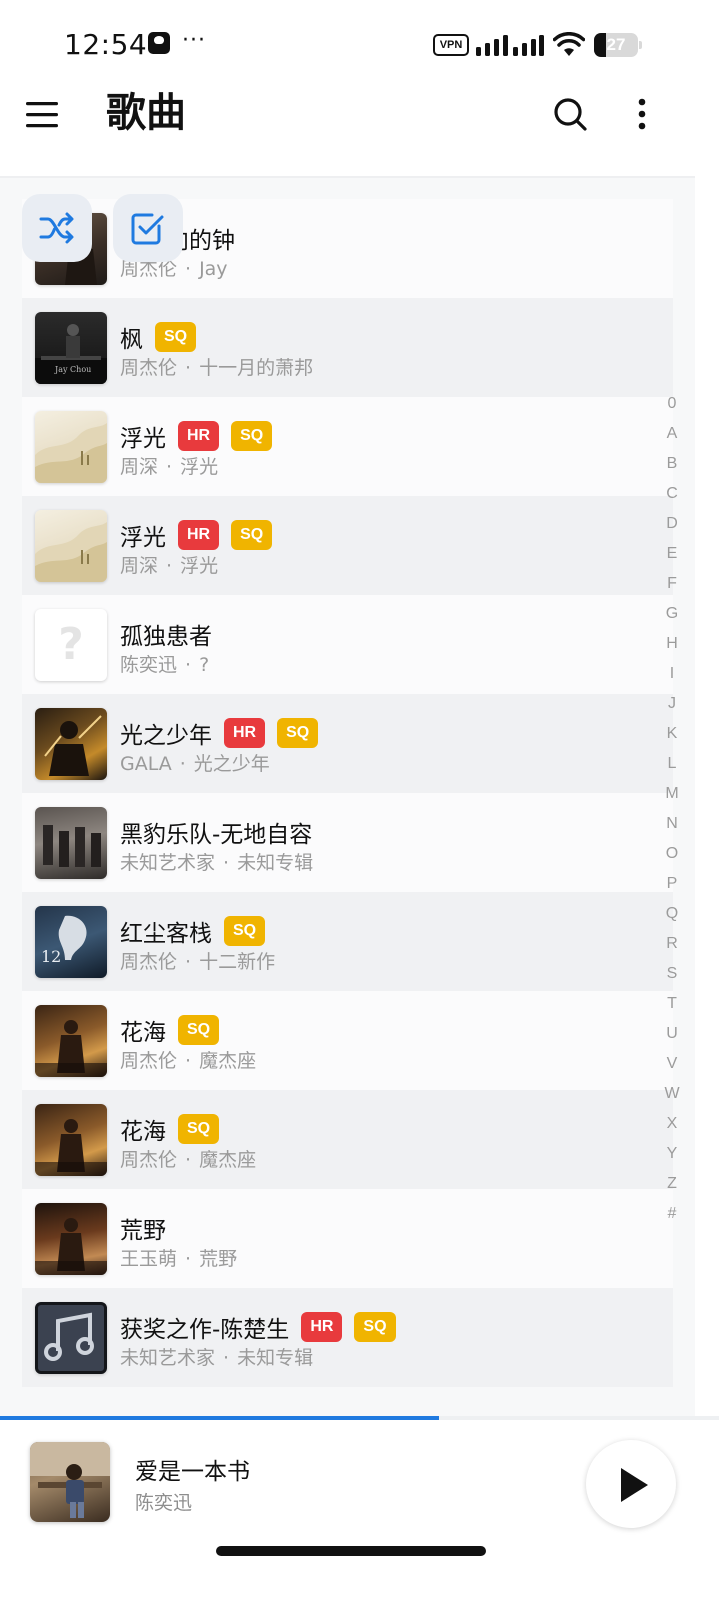 This screenshot has width=719, height=1600. I want to click on song-title: 获奖之作-陈楚生, so click(205, 1330).